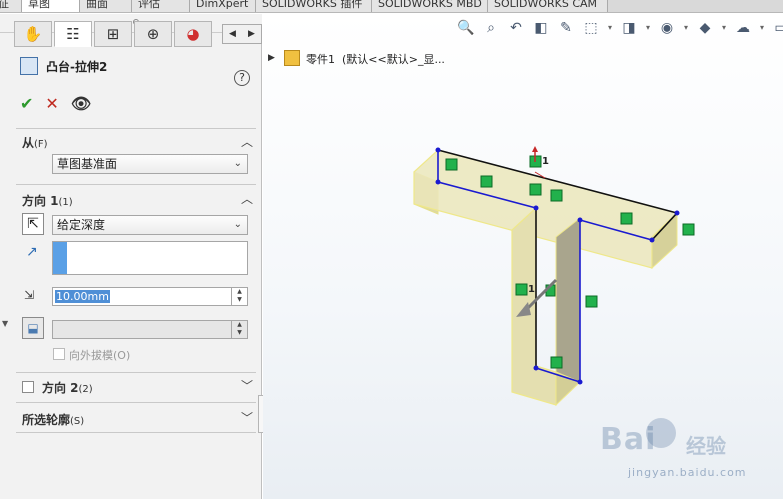 This screenshot has height=499, width=783. Describe the element at coordinates (430, 6) in the screenshot. I see `tab-solidworks-mbd: SOLIDWORKS MBD` at that location.